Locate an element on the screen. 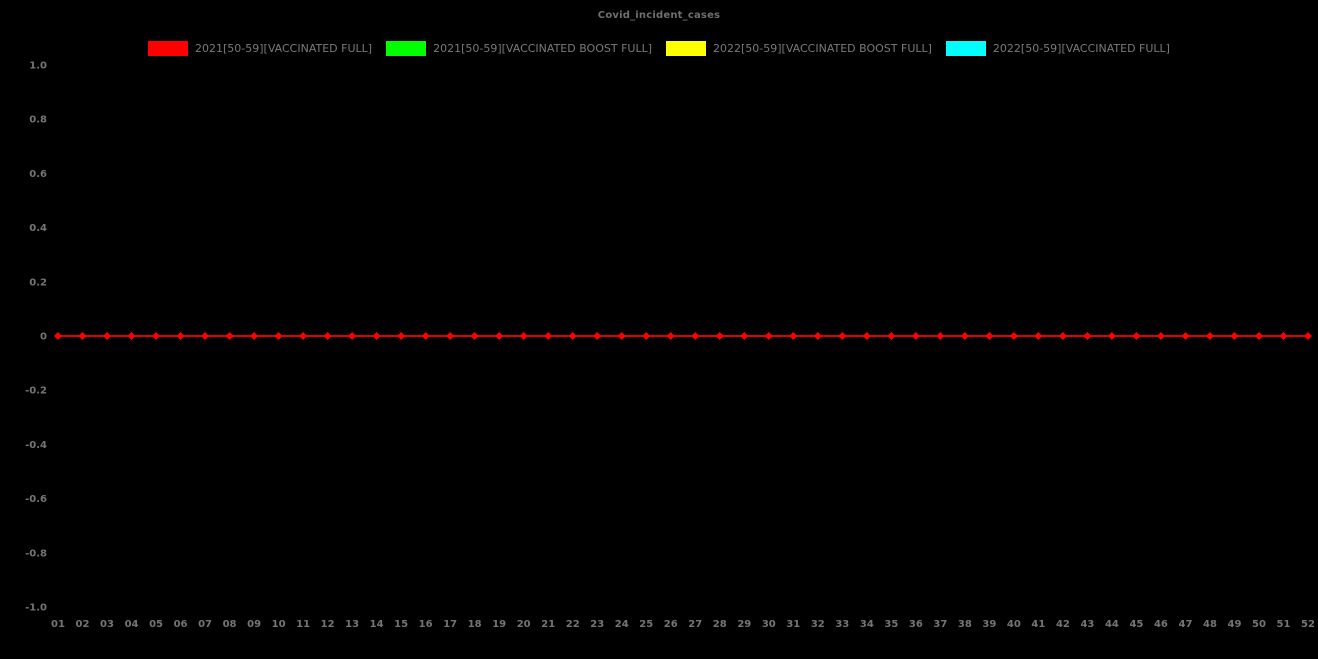 This screenshot has width=1318, height=659. x-tick-label: 05 is located at coordinates (156, 624).